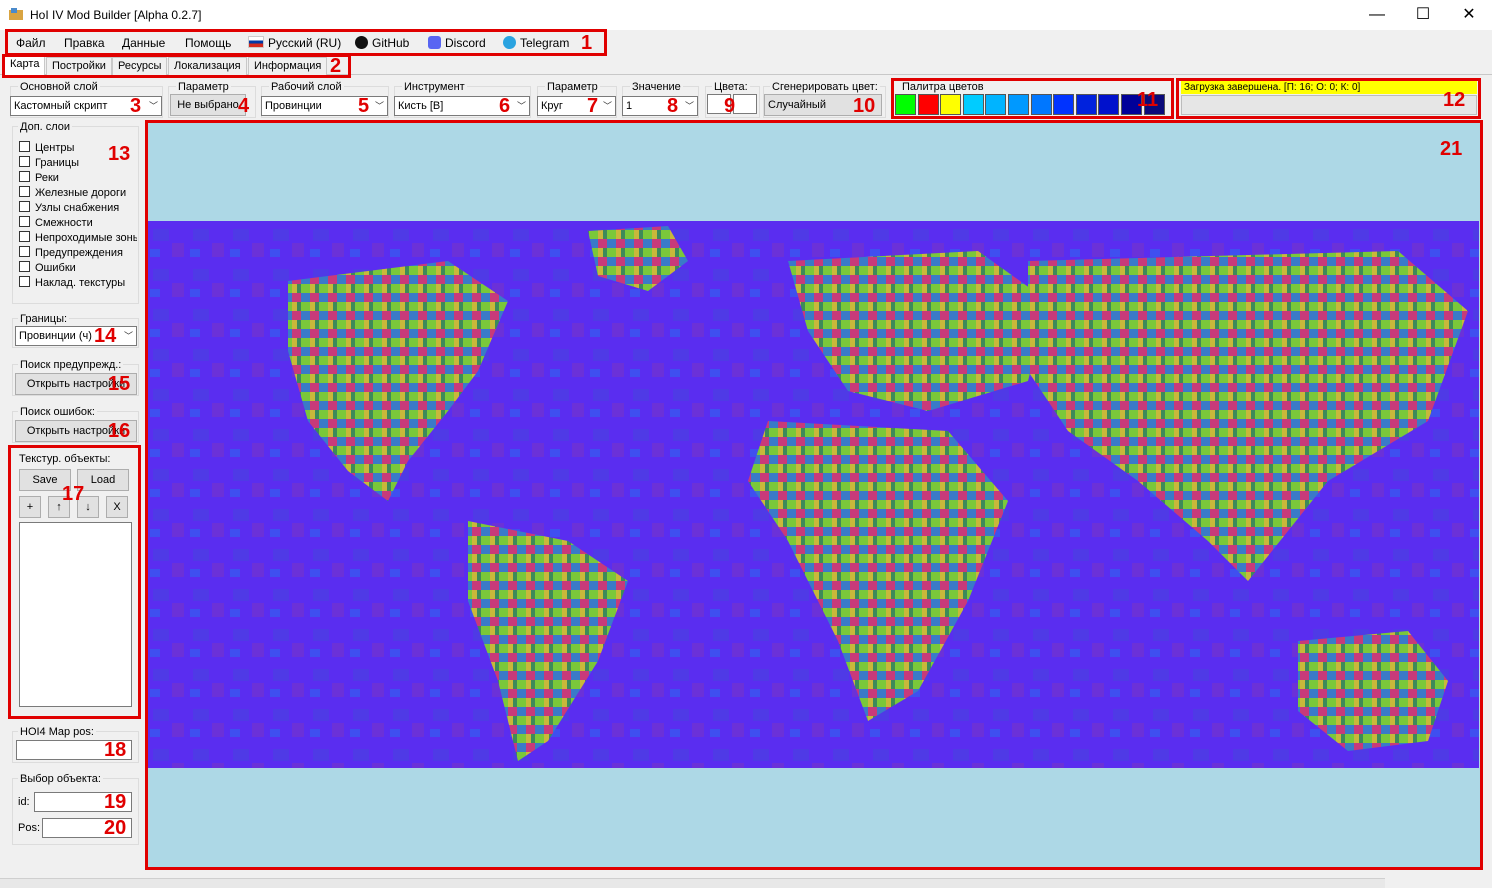  Describe the element at coordinates (864, 106) in the screenshot. I see `annotation-10: 10` at that location.